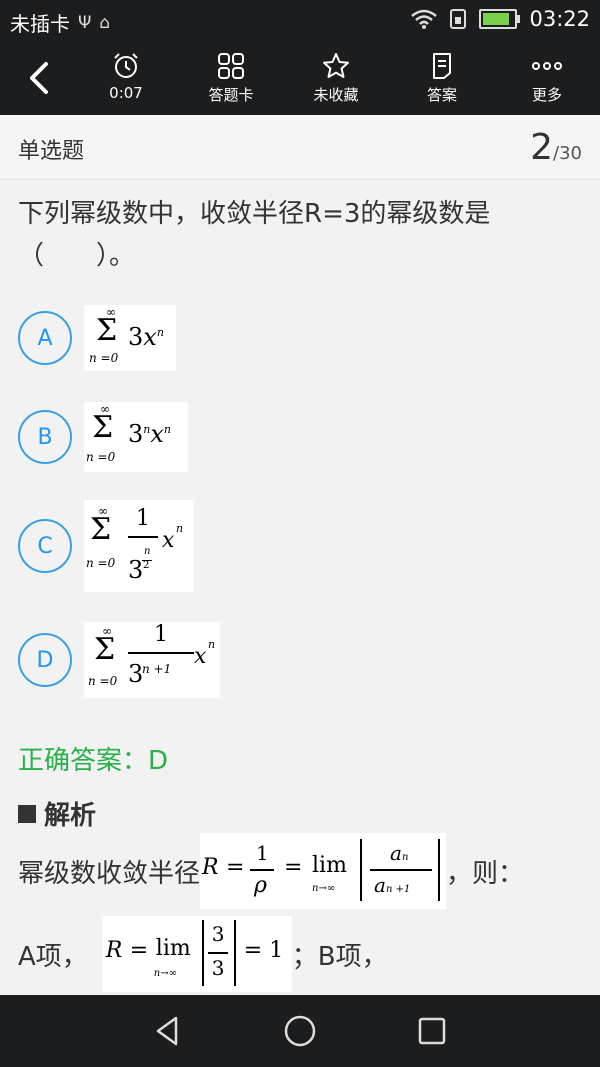 Image resolution: width=600 pixels, height=1067 pixels. I want to click on option-c: C ∞ Σ n =0 1 3 n 2 x n, so click(106, 546).